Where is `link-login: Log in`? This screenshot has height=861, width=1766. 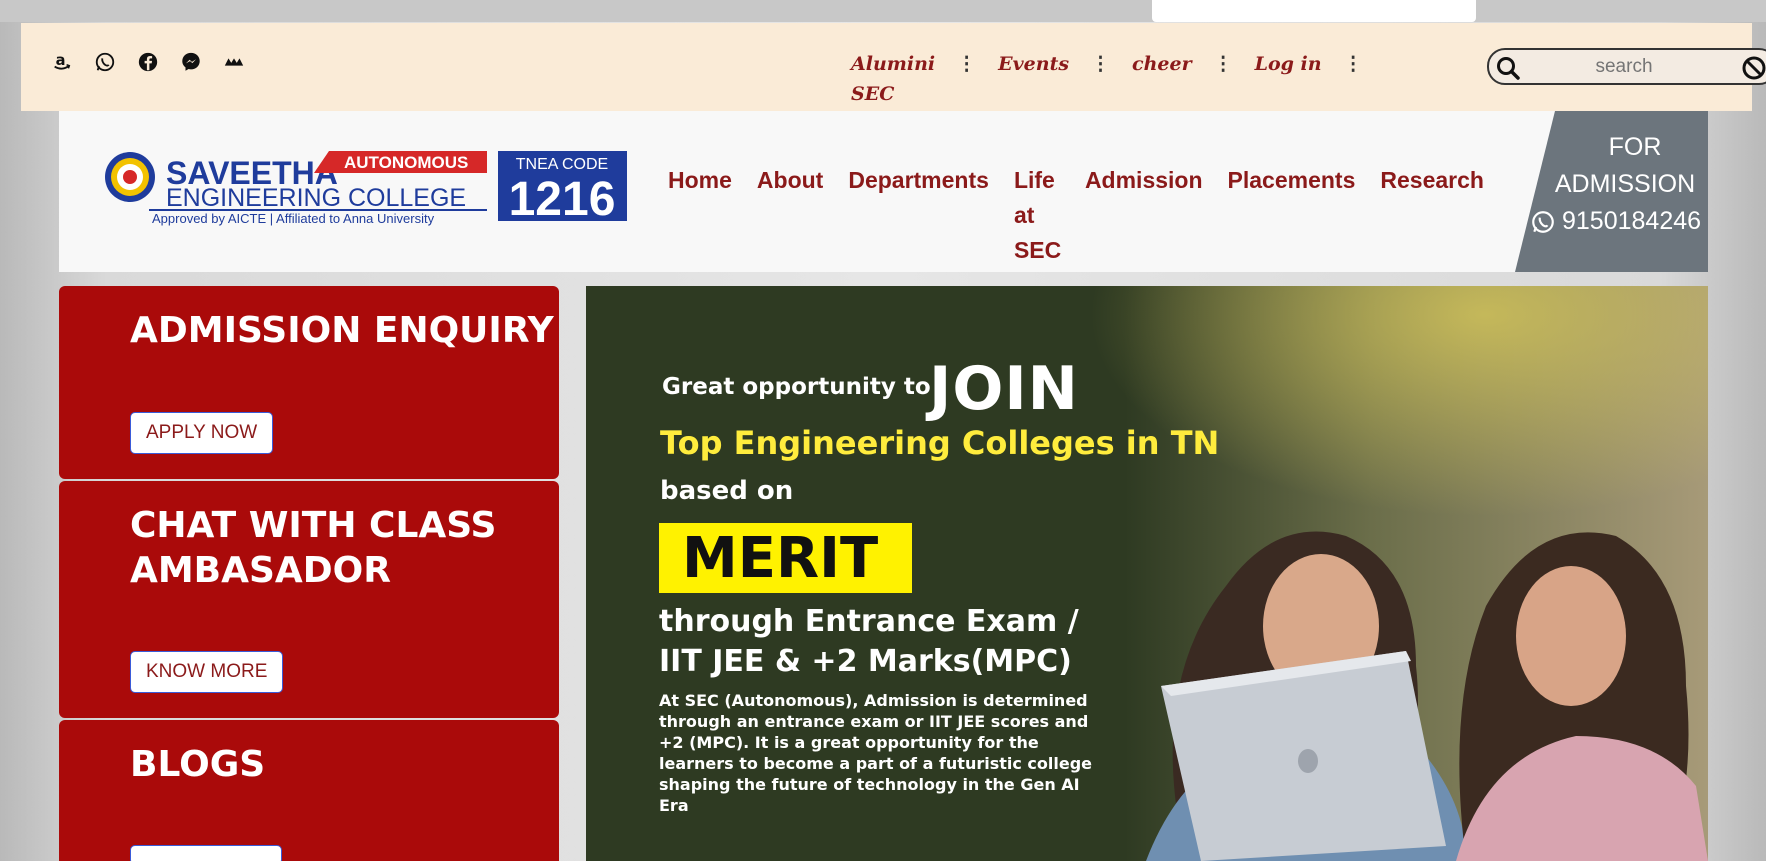 link-login: Log in is located at coordinates (1288, 64).